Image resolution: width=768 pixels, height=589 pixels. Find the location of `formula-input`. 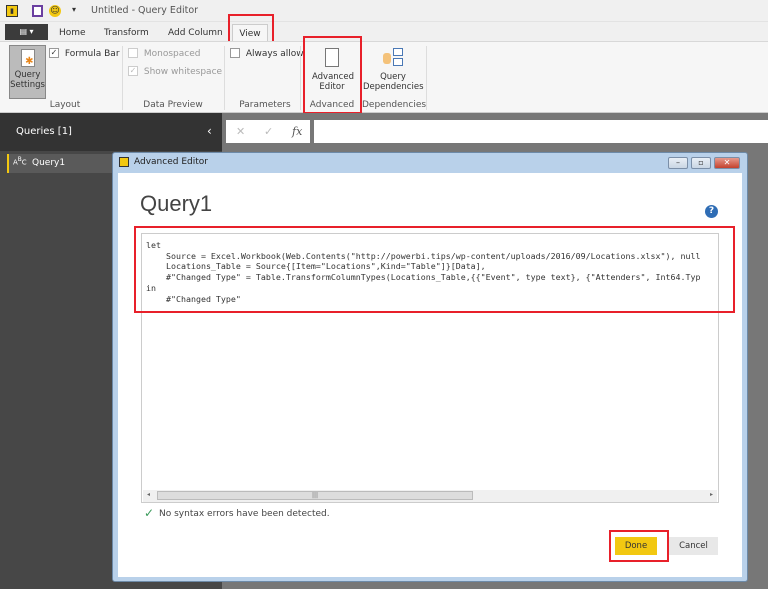

formula-input is located at coordinates (541, 131).